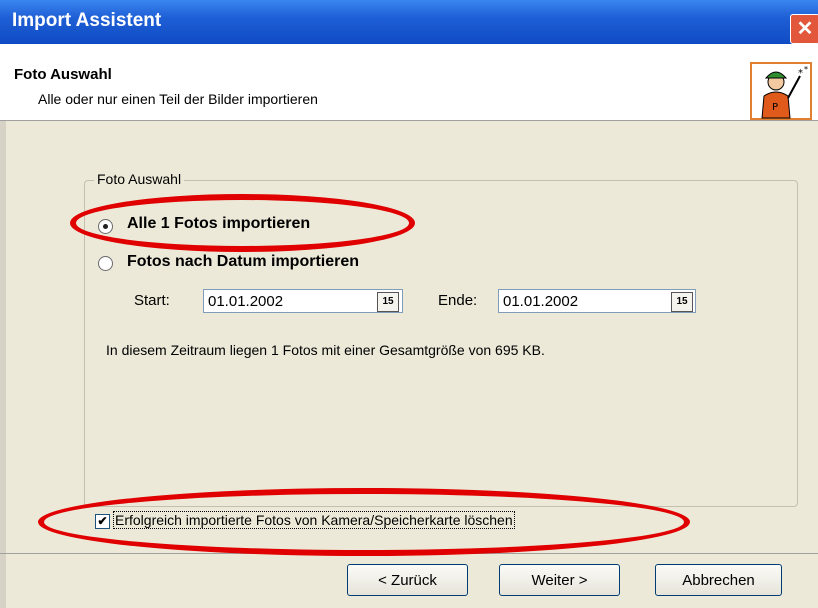  What do you see at coordinates (364, 522) in the screenshot?
I see `highlight-ellipse-delete-option` at bounding box center [364, 522].